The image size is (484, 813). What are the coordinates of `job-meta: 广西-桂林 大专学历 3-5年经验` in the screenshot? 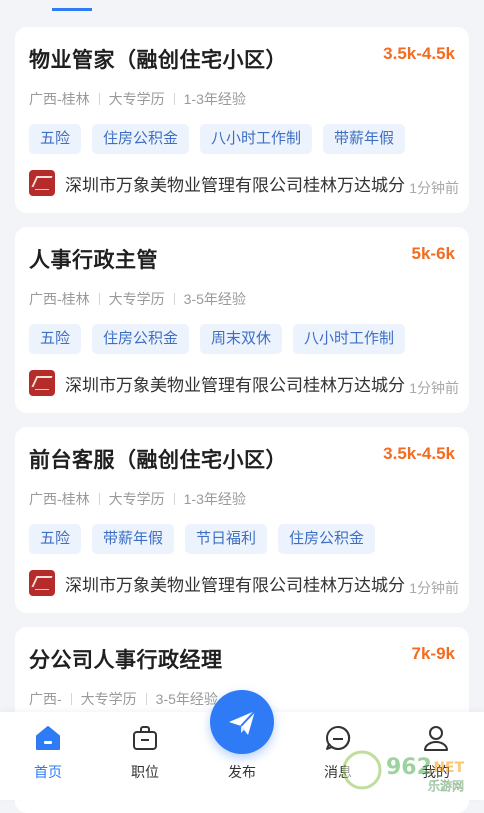 It's located at (137, 299).